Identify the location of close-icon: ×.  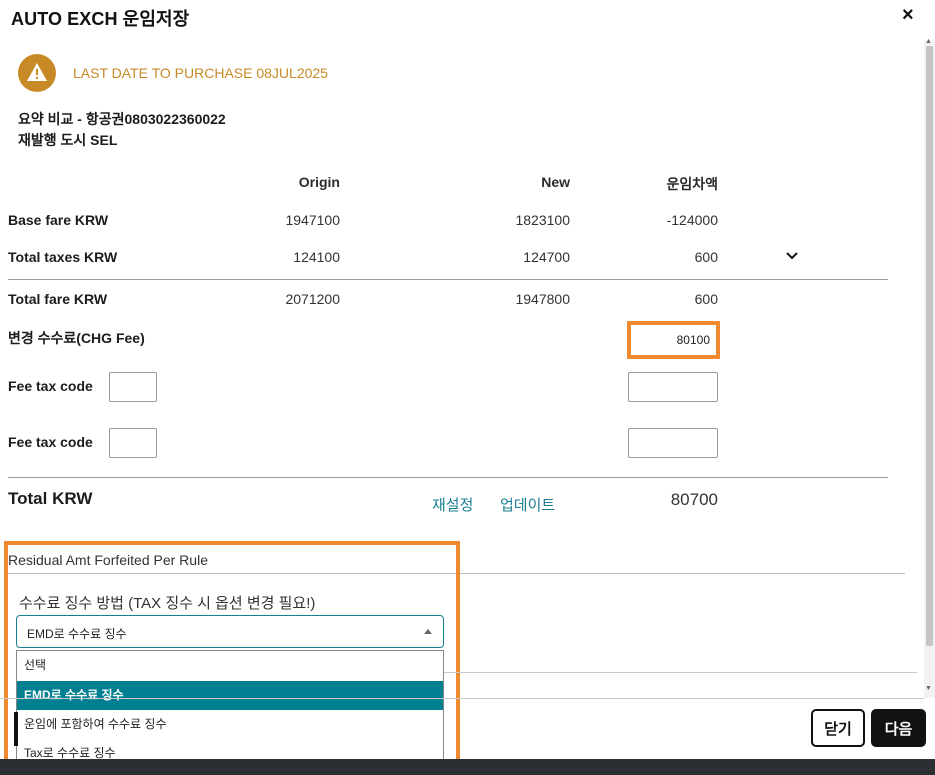
(908, 15).